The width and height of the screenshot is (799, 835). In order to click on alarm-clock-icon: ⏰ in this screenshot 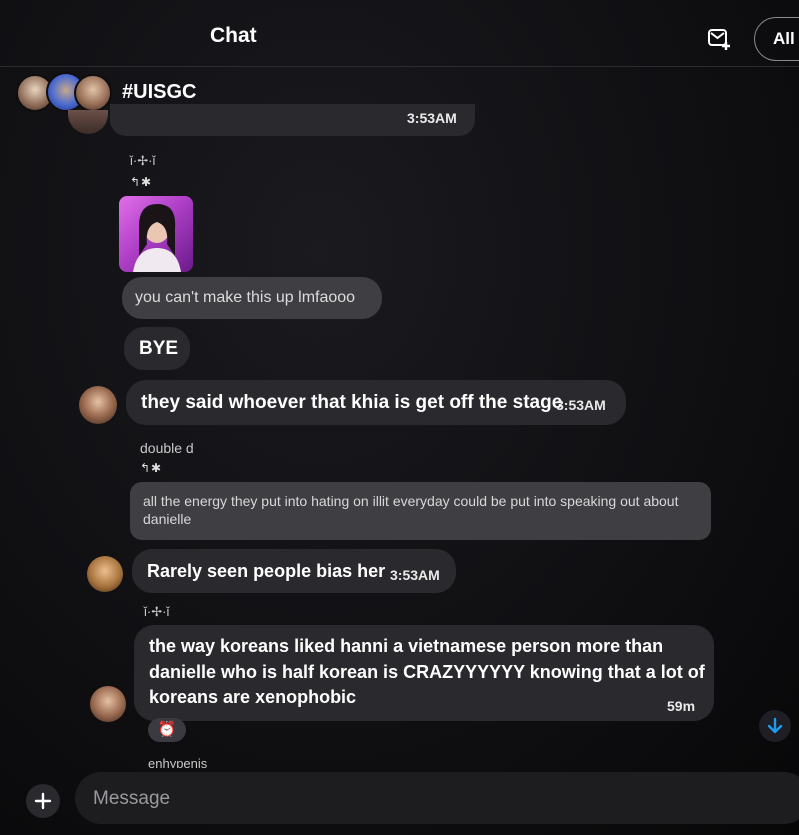, I will do `click(167, 730)`.